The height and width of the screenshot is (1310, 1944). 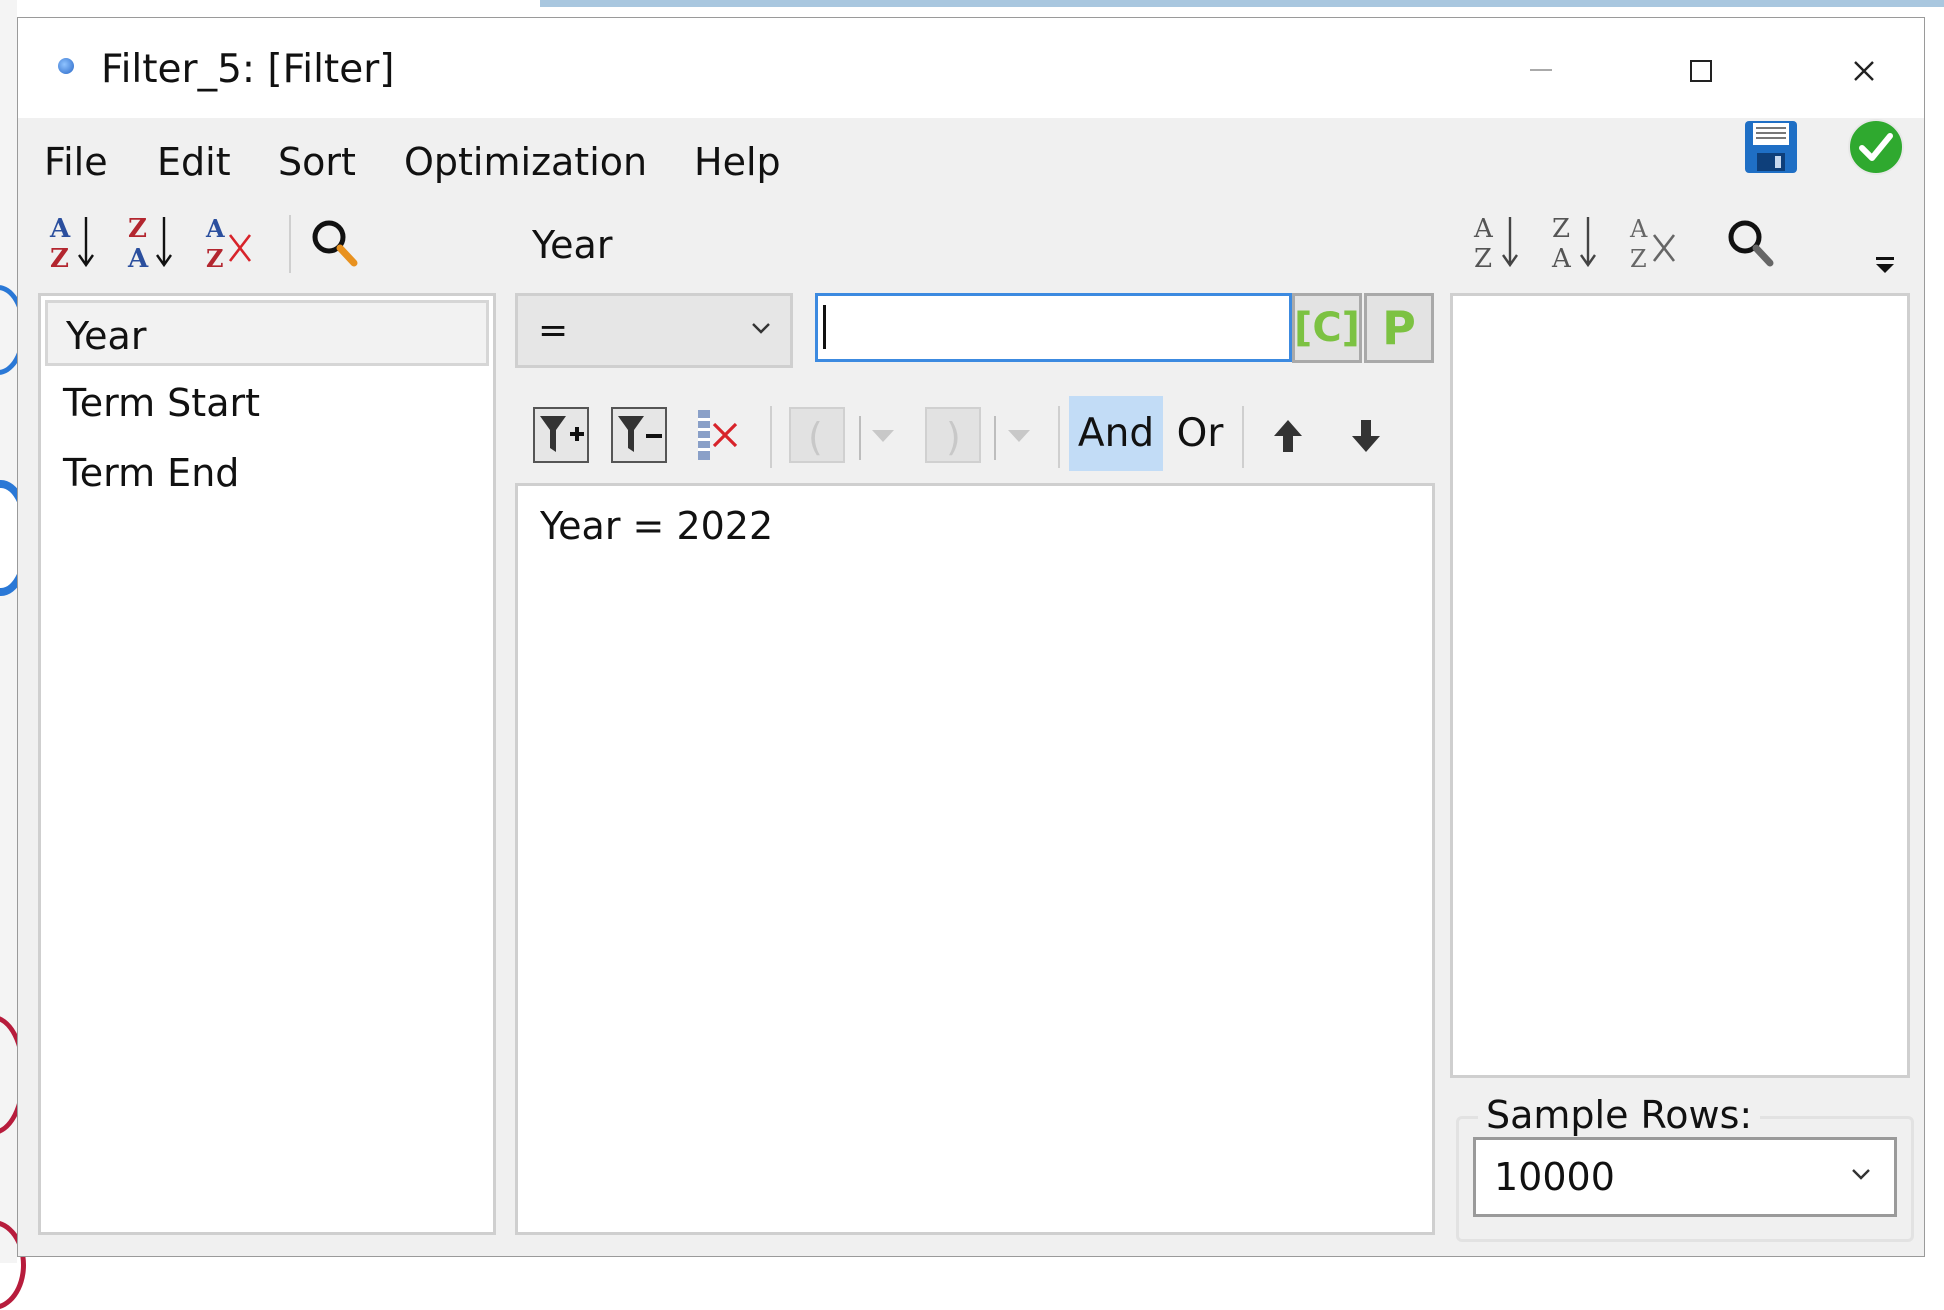 What do you see at coordinates (971, 153) in the screenshot?
I see `menu-bar: File Edit Sort Optimization Help` at bounding box center [971, 153].